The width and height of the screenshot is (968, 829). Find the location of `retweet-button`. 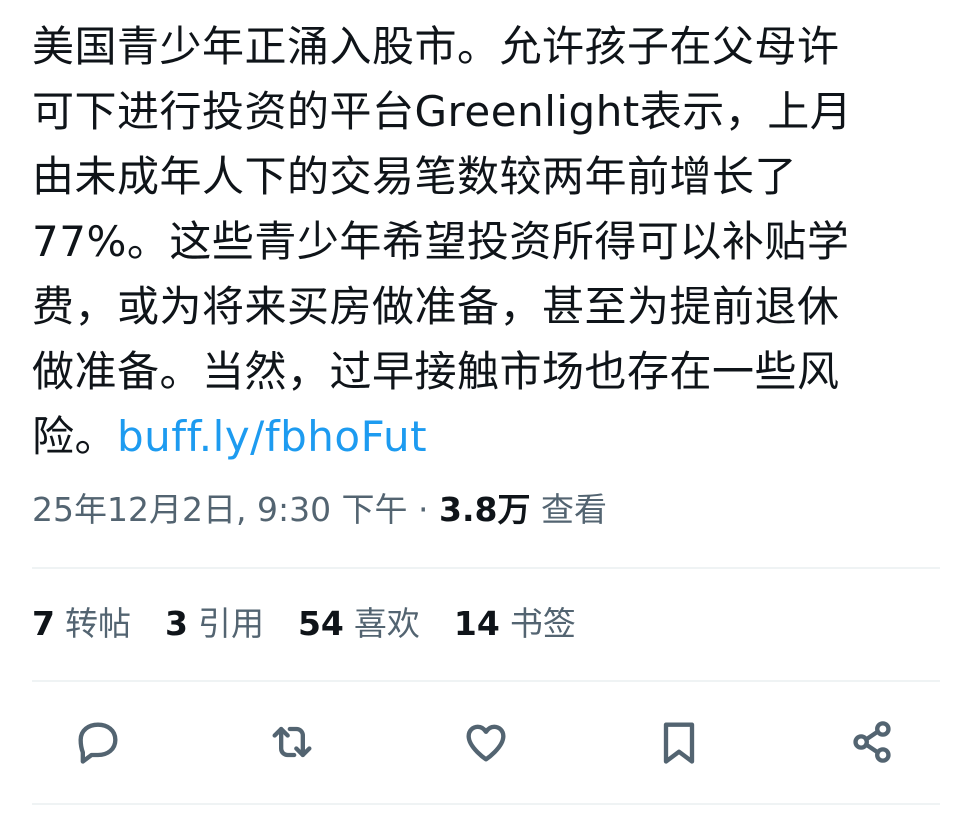

retweet-button is located at coordinates (292, 742).